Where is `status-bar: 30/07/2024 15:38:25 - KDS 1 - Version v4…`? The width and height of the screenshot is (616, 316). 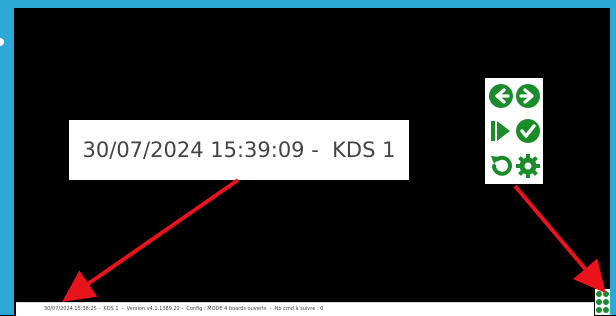
status-bar: 30/07/2024 15:38:25 - KDS 1 - Version v4… is located at coordinates (305, 309).